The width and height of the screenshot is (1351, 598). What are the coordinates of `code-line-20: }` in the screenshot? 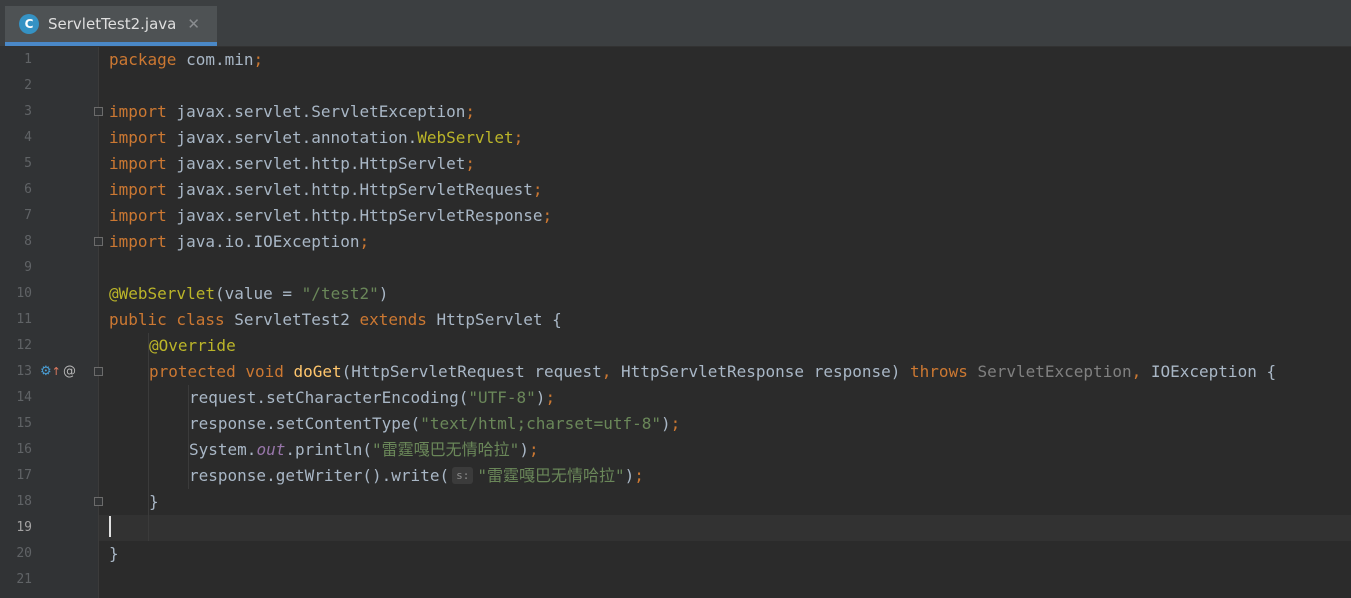 It's located at (114, 553).